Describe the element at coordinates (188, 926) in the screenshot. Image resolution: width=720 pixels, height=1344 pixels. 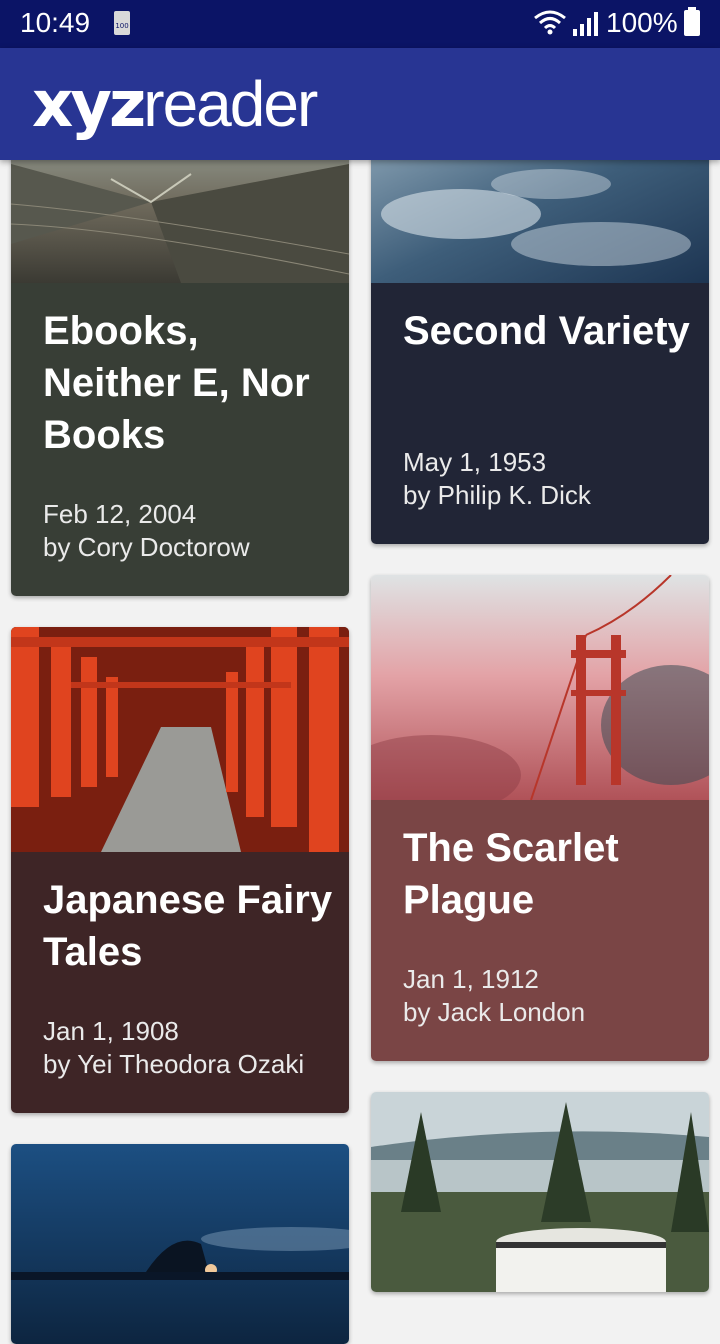
I see `article-title: Japanese Fairy Tales` at that location.